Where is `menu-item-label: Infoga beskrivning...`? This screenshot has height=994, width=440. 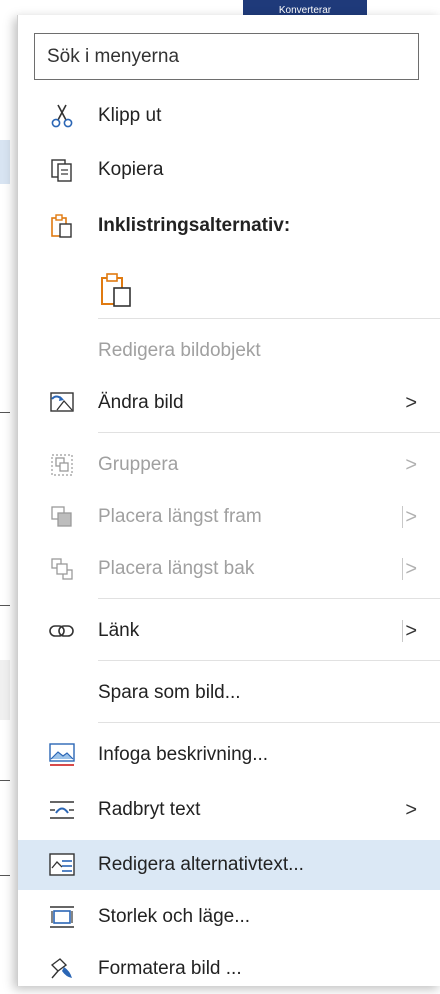
menu-item-label: Infoga beskrivning... is located at coordinates (183, 754).